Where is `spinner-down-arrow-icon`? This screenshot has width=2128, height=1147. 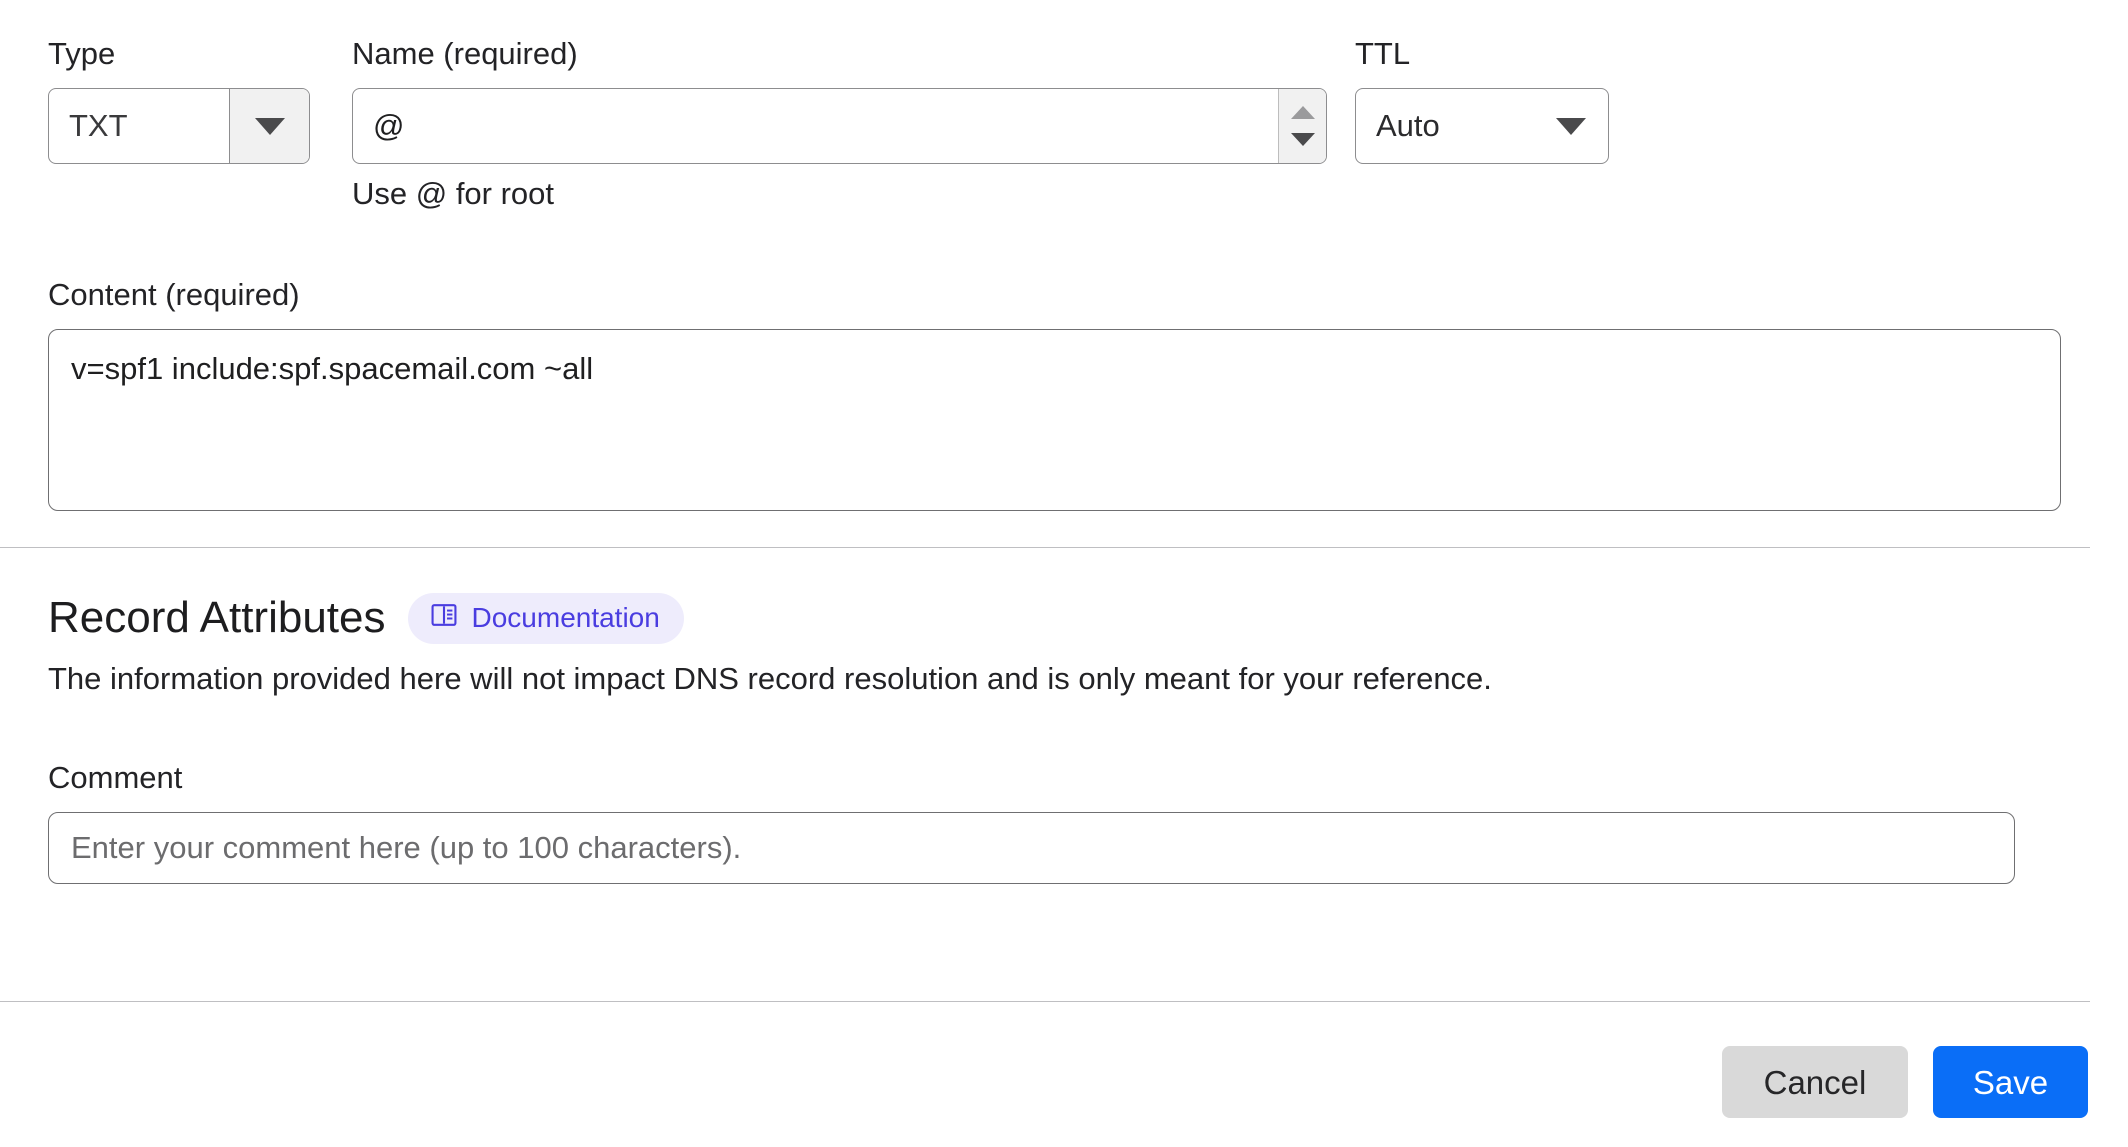
spinner-down-arrow-icon is located at coordinates (1302, 139).